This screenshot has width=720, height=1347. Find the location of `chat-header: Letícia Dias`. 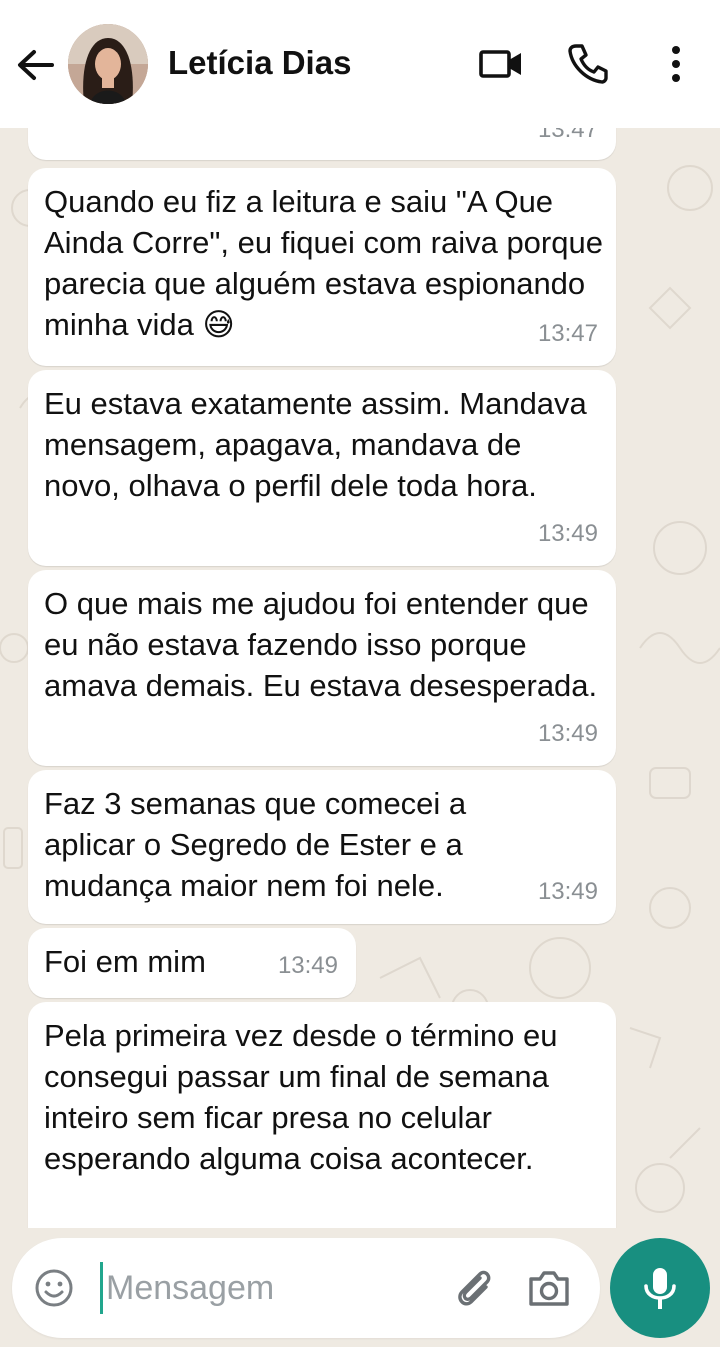

chat-header: Letícia Dias is located at coordinates (360, 64).